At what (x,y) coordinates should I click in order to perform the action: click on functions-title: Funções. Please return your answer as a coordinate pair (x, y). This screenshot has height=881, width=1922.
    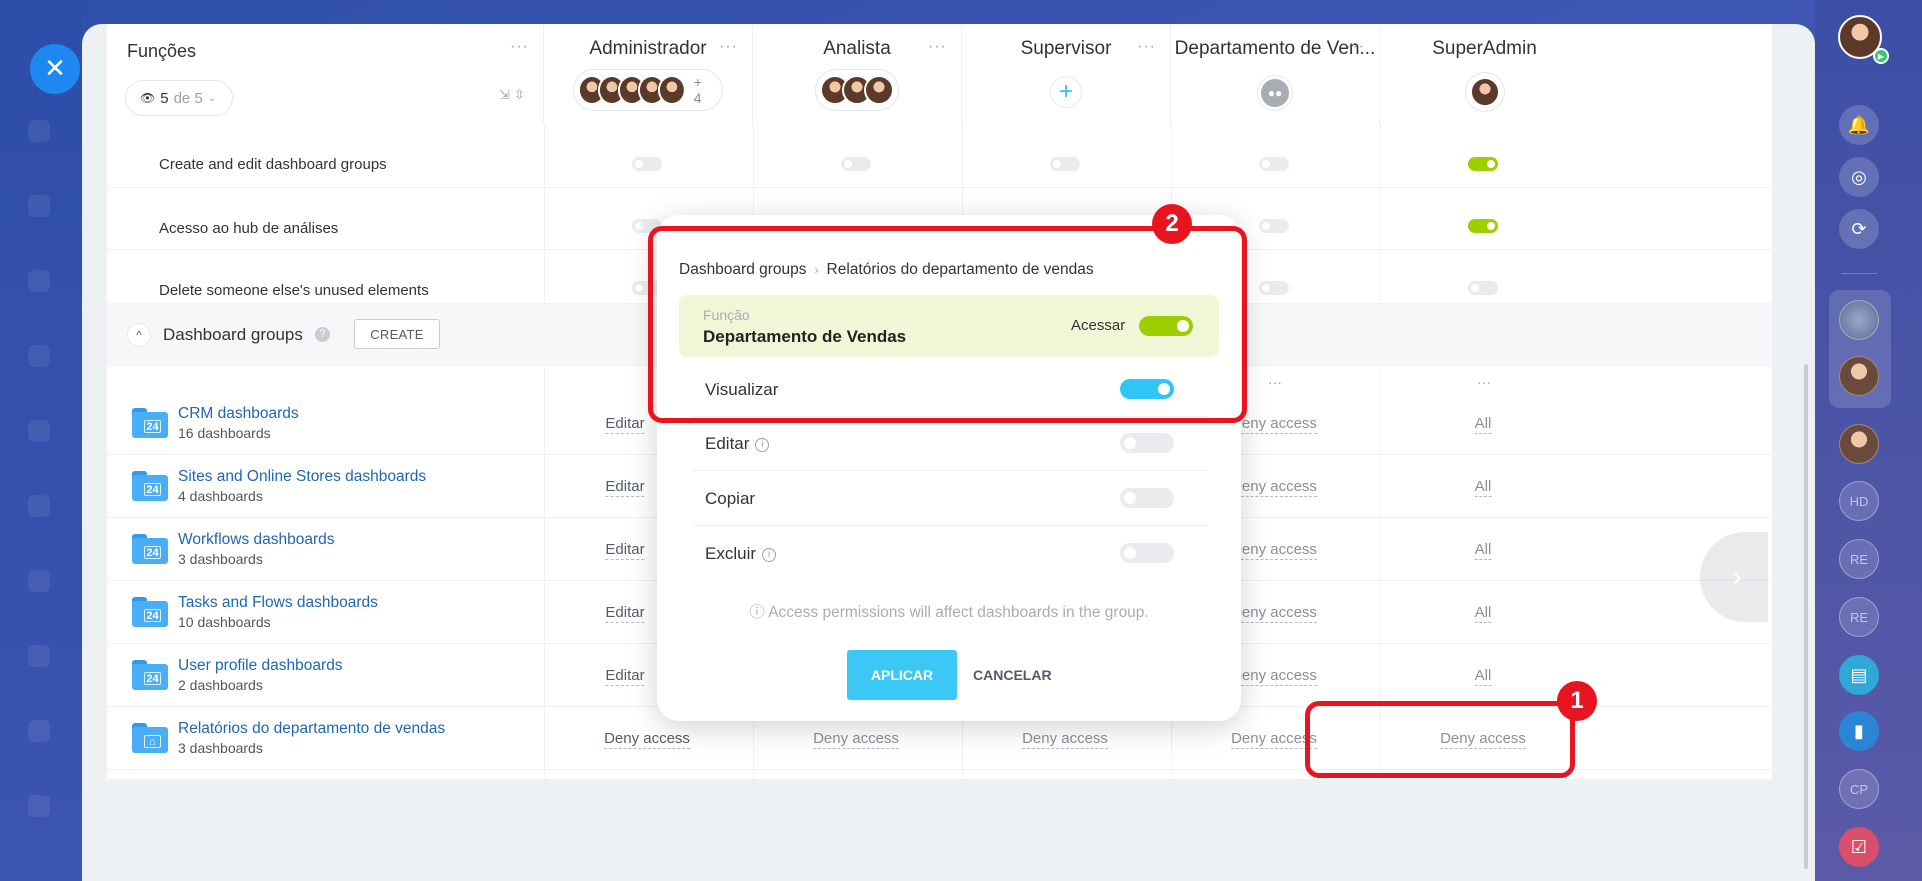
    Looking at the image, I should click on (162, 51).